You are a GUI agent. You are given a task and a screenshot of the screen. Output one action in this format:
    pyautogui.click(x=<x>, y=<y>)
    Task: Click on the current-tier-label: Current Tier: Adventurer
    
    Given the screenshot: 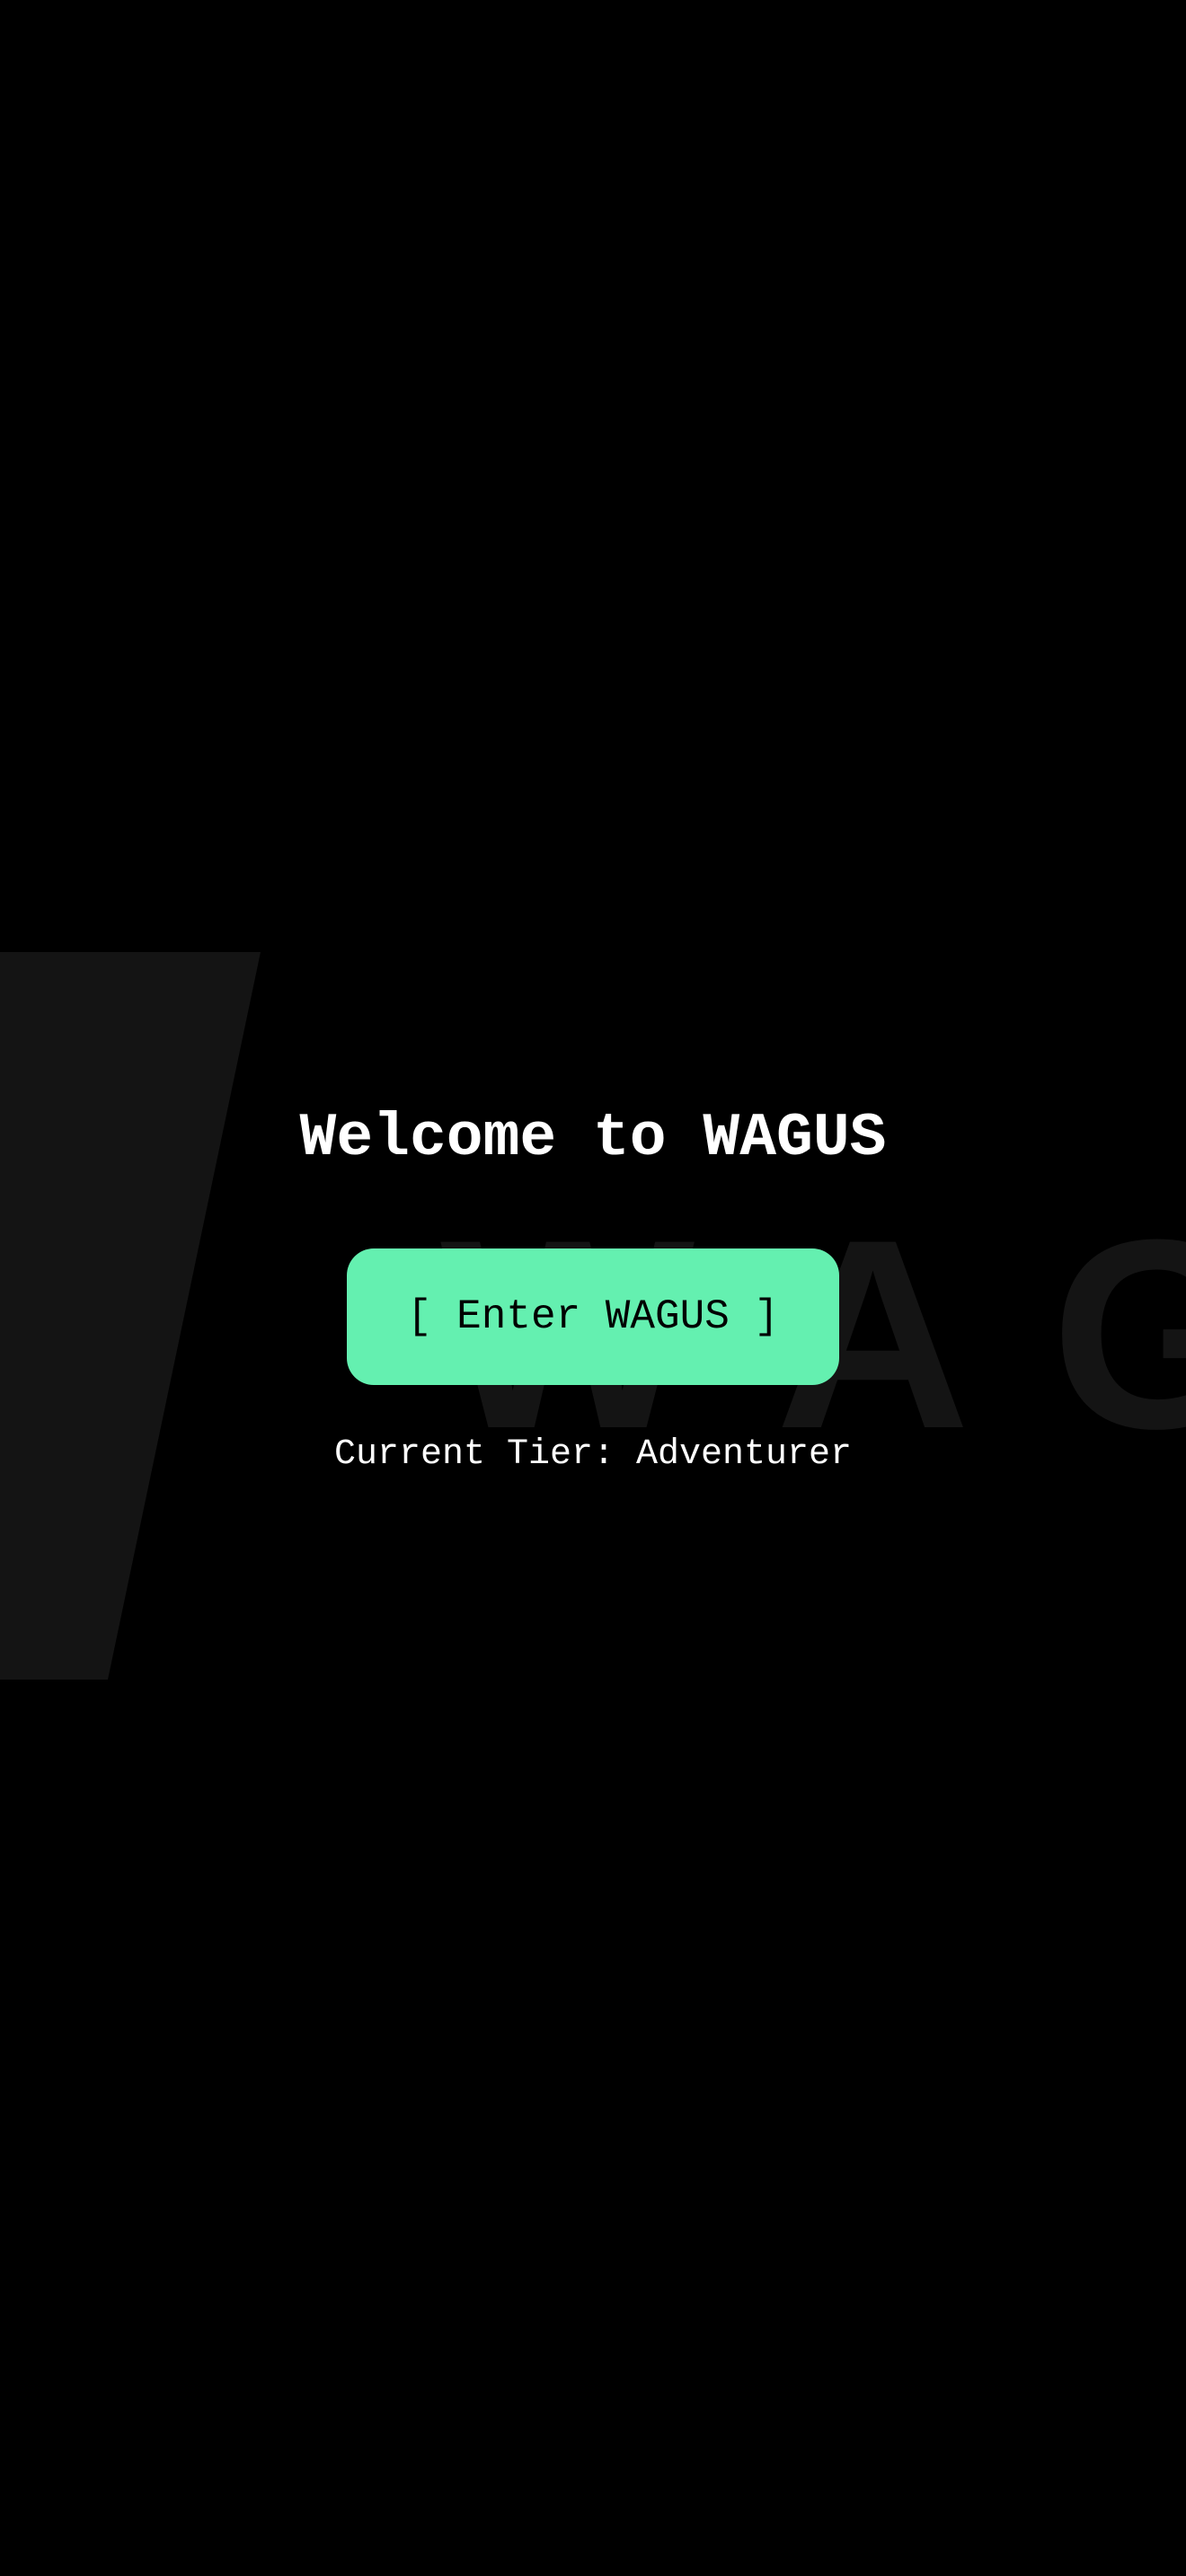 What is the action you would take?
    pyautogui.click(x=593, y=1454)
    